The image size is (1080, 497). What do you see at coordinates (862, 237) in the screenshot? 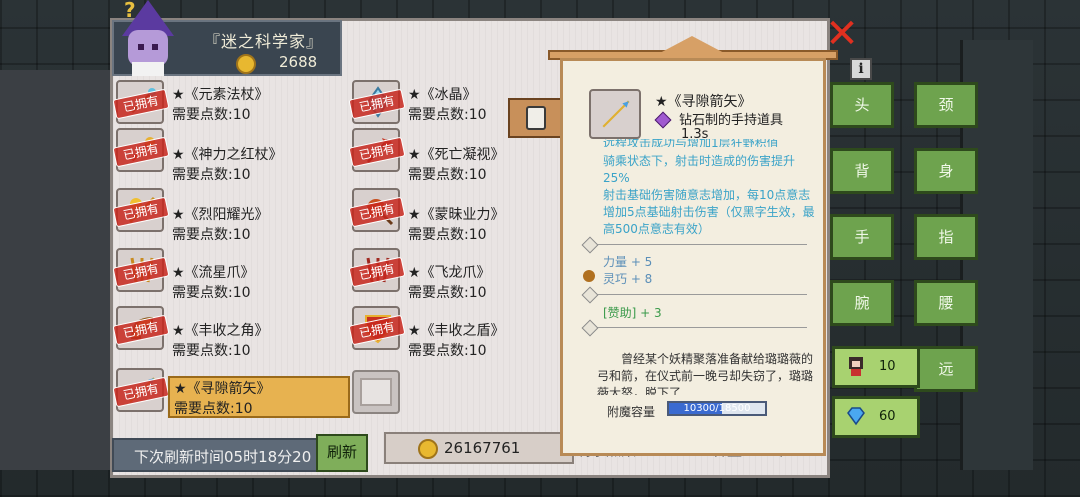
I see `equip-slot-hand: 手` at bounding box center [862, 237].